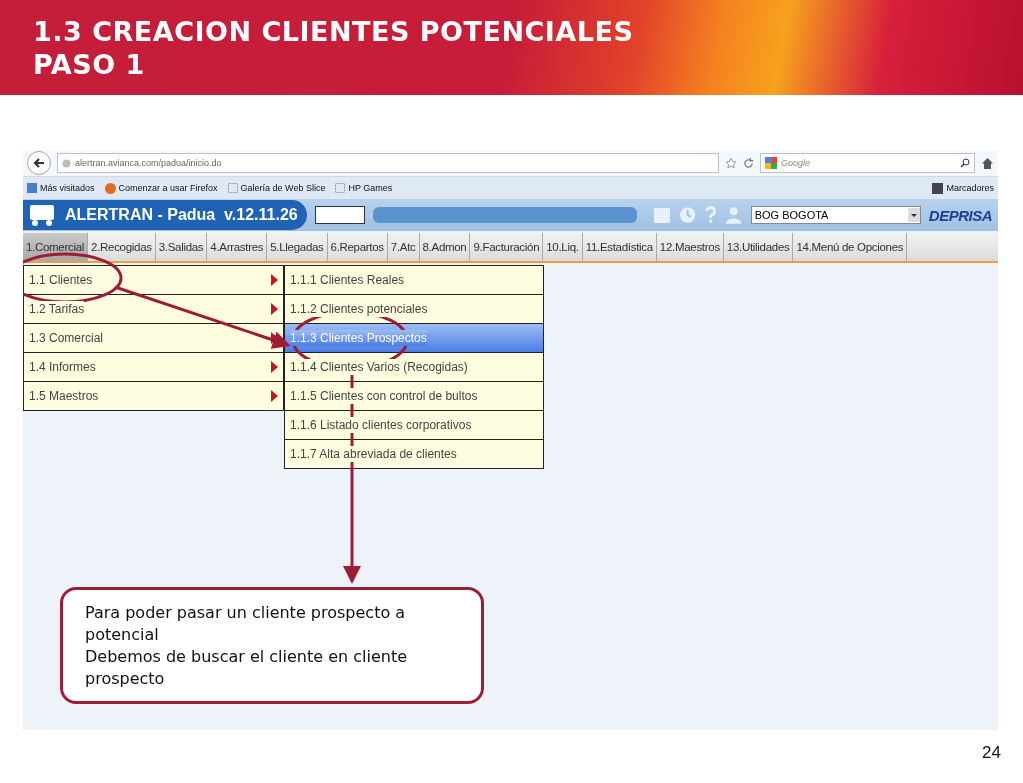 The image size is (1023, 783). I want to click on menu-tab: 13.Utilidades, so click(758, 247).